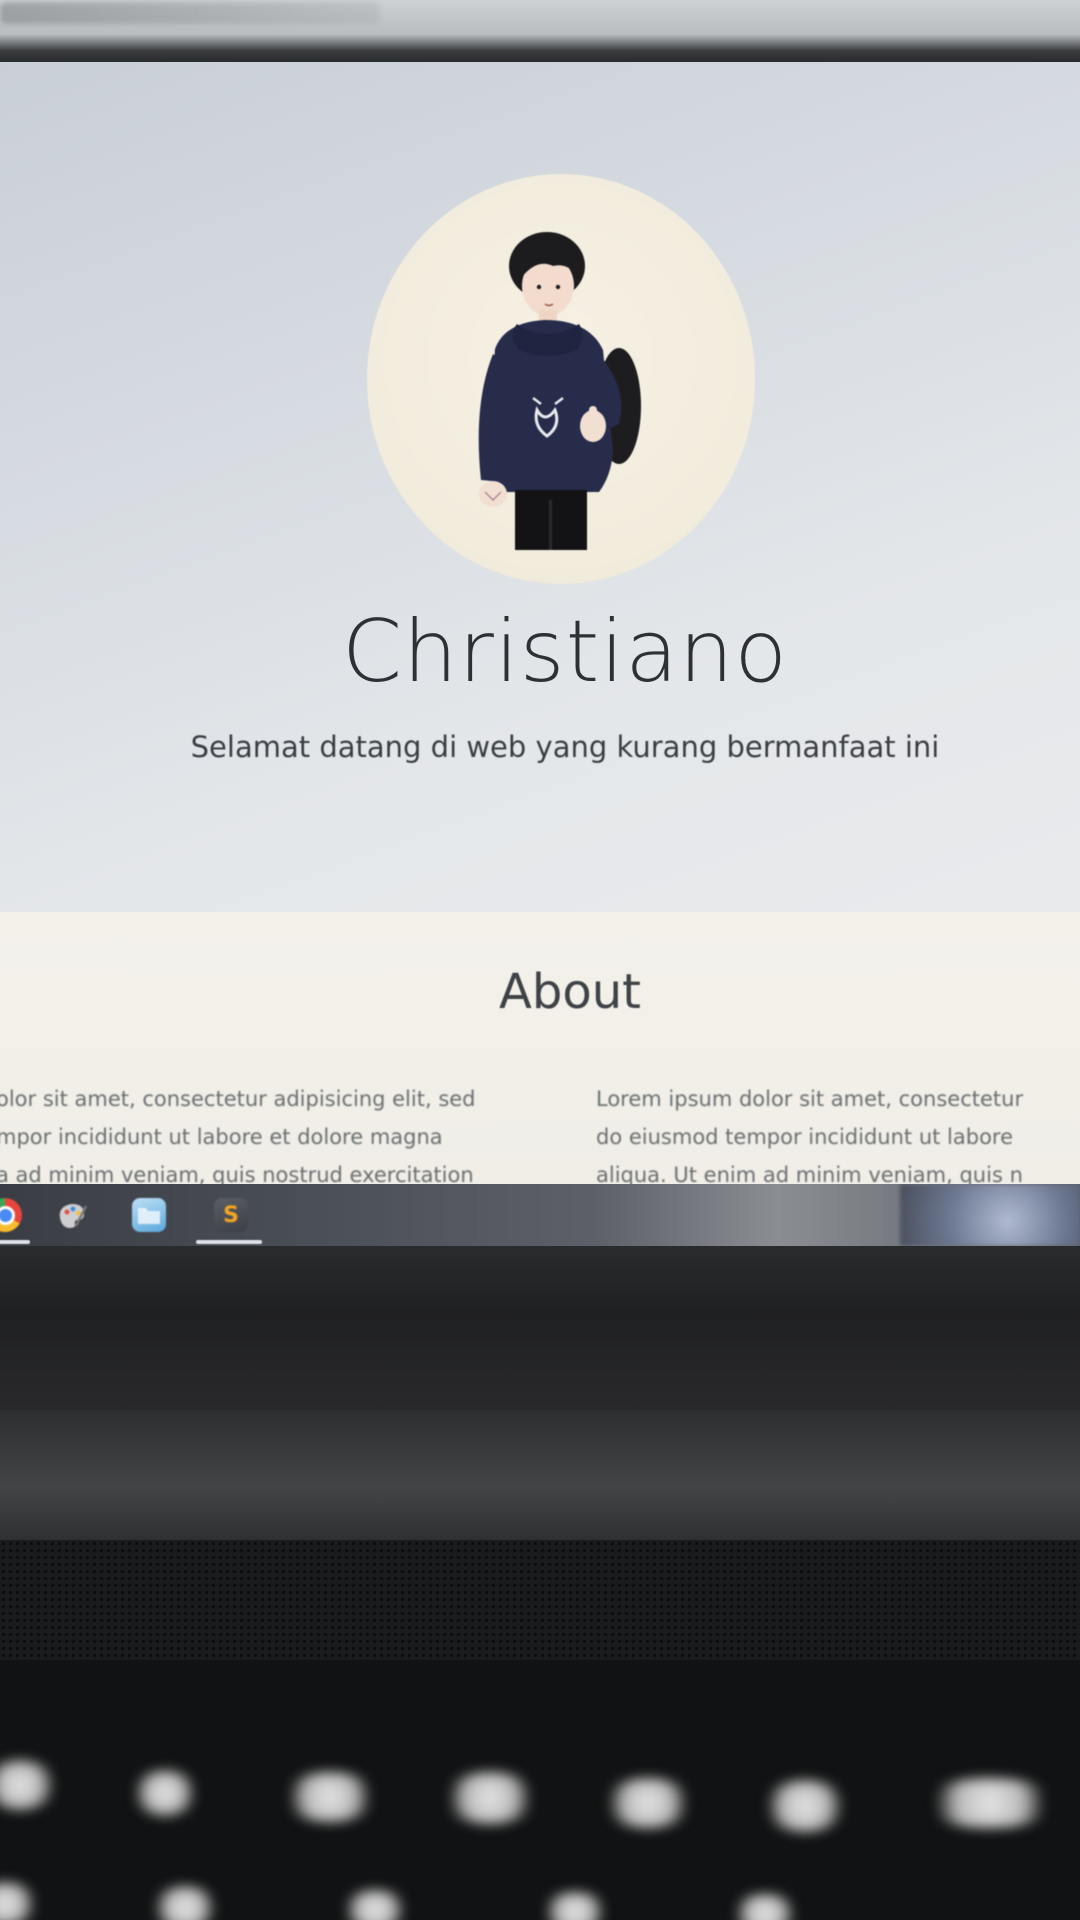 This screenshot has width=1080, height=1920. I want to click on taskbar: S, so click(540, 1215).